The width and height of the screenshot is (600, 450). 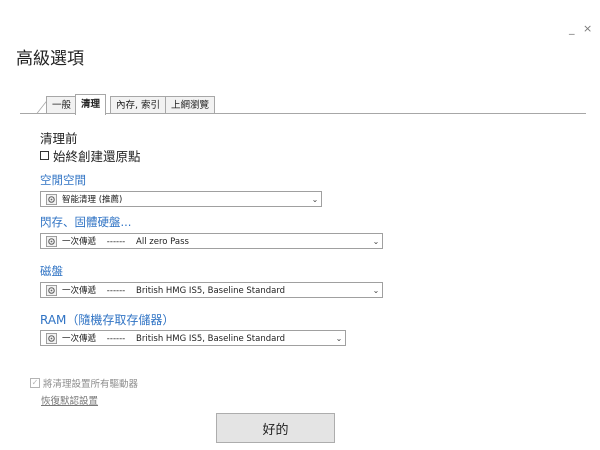 What do you see at coordinates (44, 155) in the screenshot?
I see `restore-point-checkbox` at bounding box center [44, 155].